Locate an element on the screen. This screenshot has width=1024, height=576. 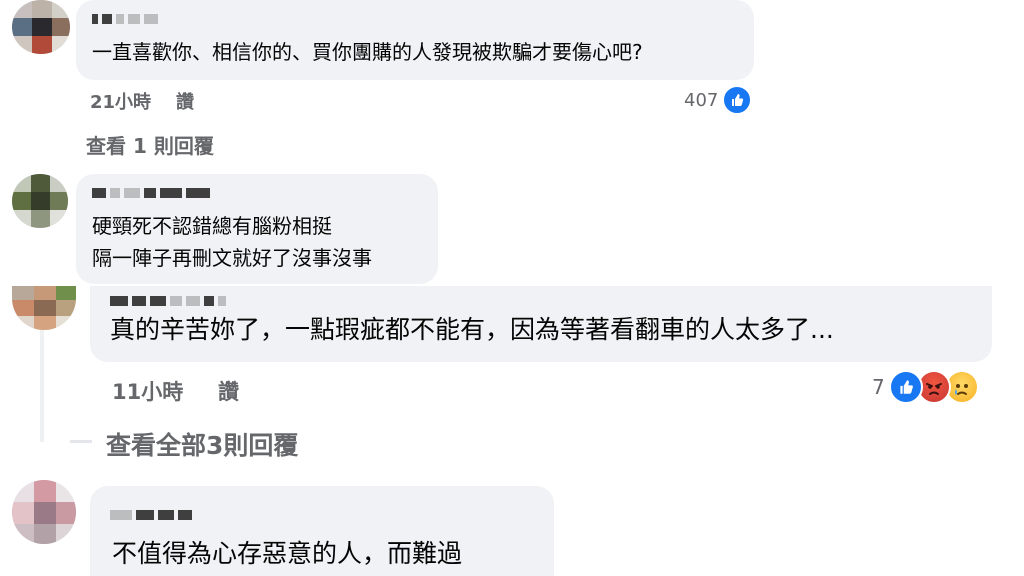
reaction-summary: 7 is located at coordinates (925, 387).